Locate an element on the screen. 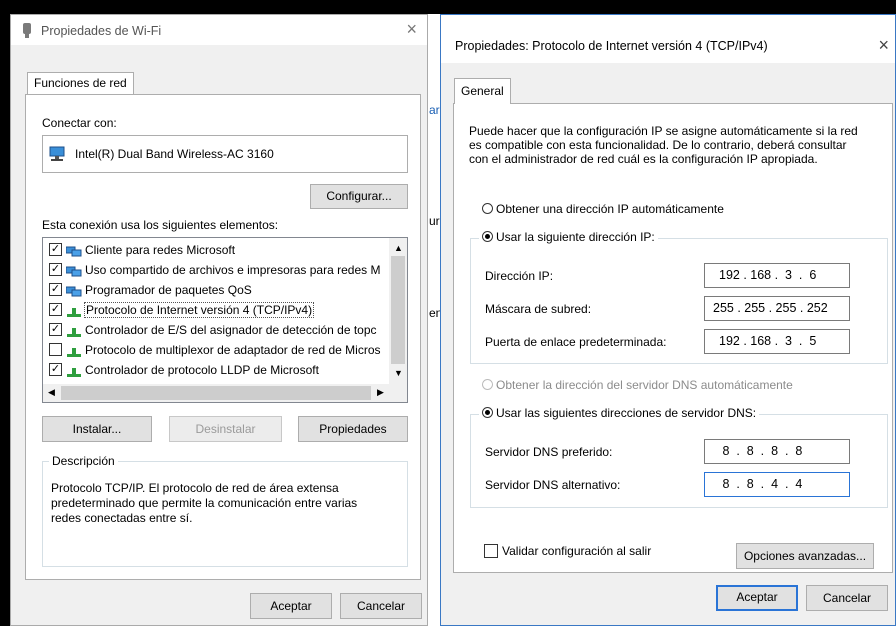  vertical-scrollbar: ▲ ▼ is located at coordinates (398, 311).